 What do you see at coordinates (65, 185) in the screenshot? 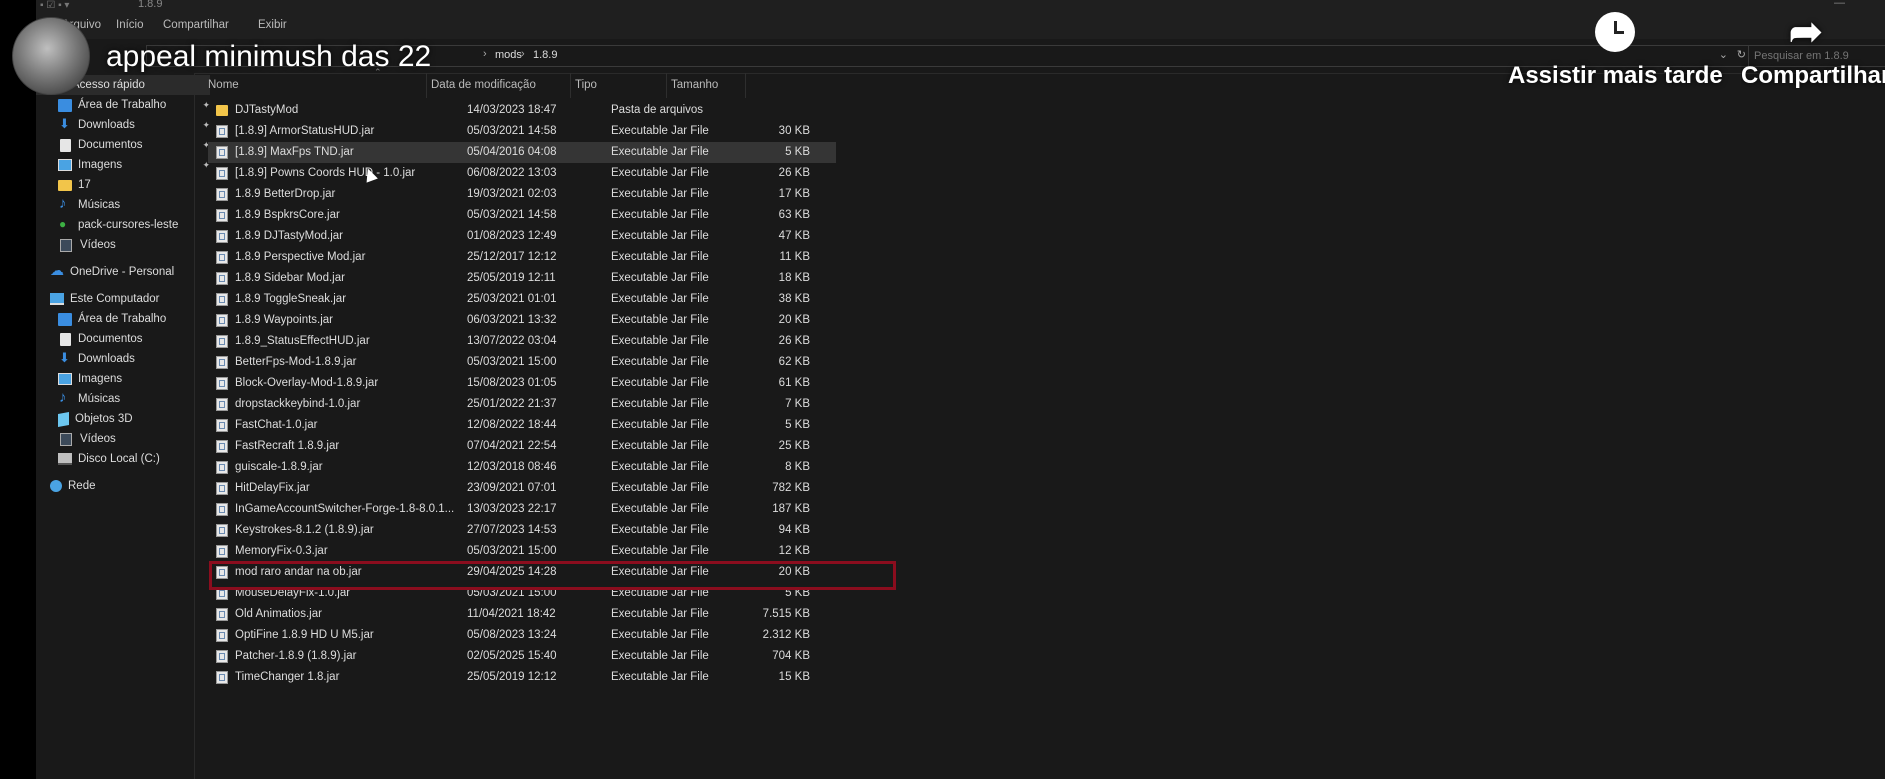
I see `folder-icon` at bounding box center [65, 185].